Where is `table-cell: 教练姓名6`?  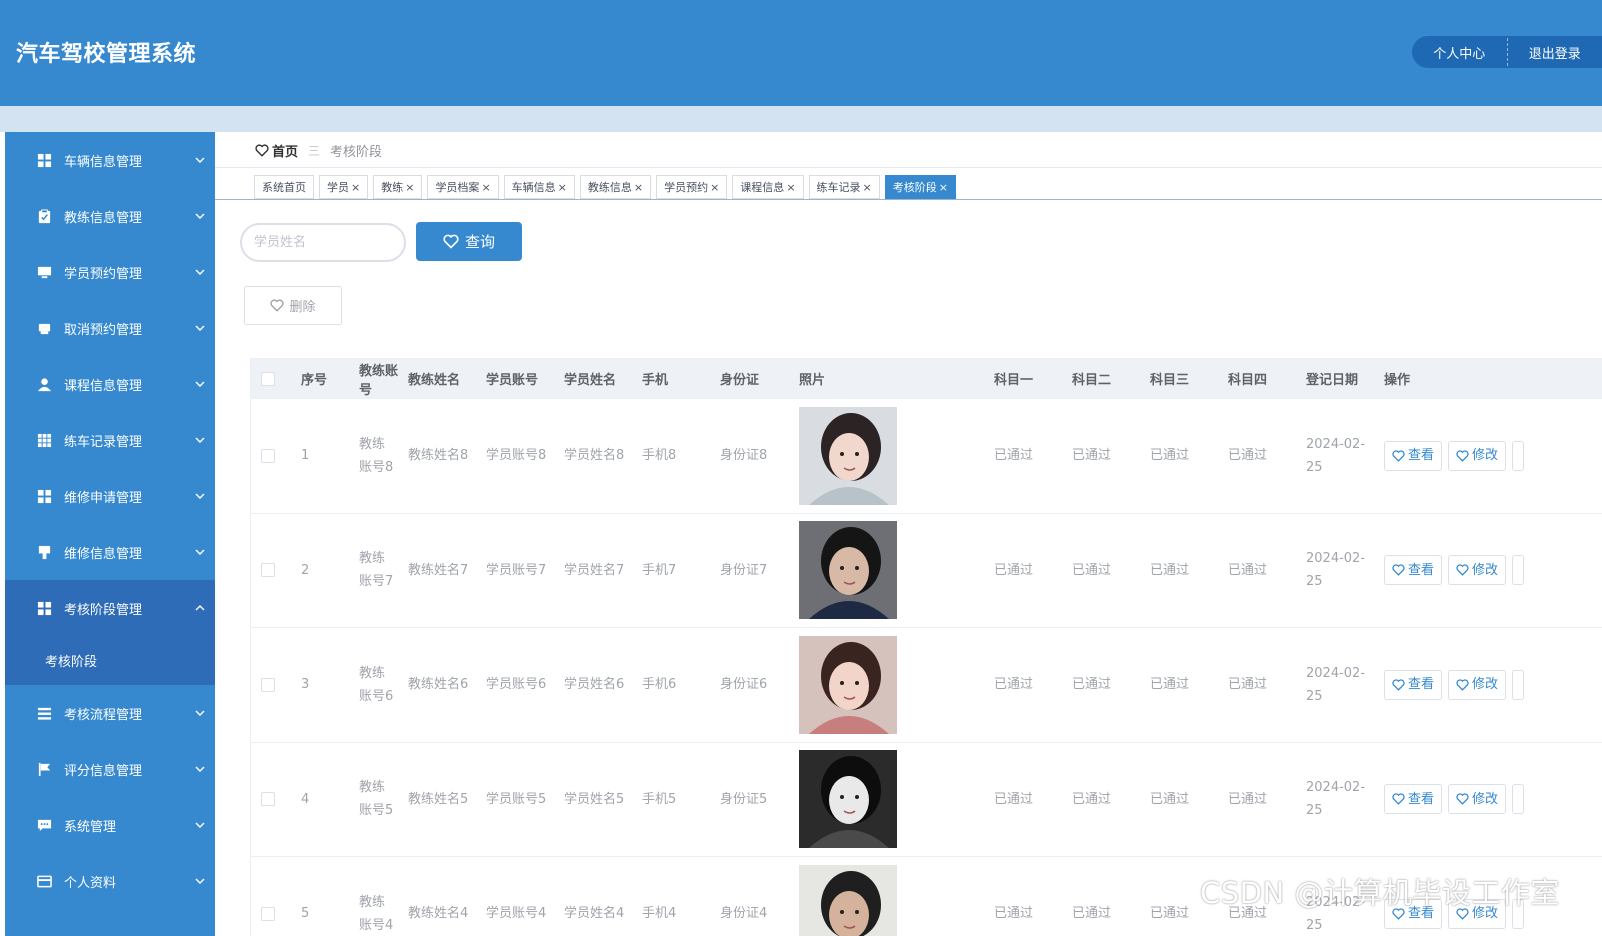
table-cell: 教练姓名6 is located at coordinates (438, 685).